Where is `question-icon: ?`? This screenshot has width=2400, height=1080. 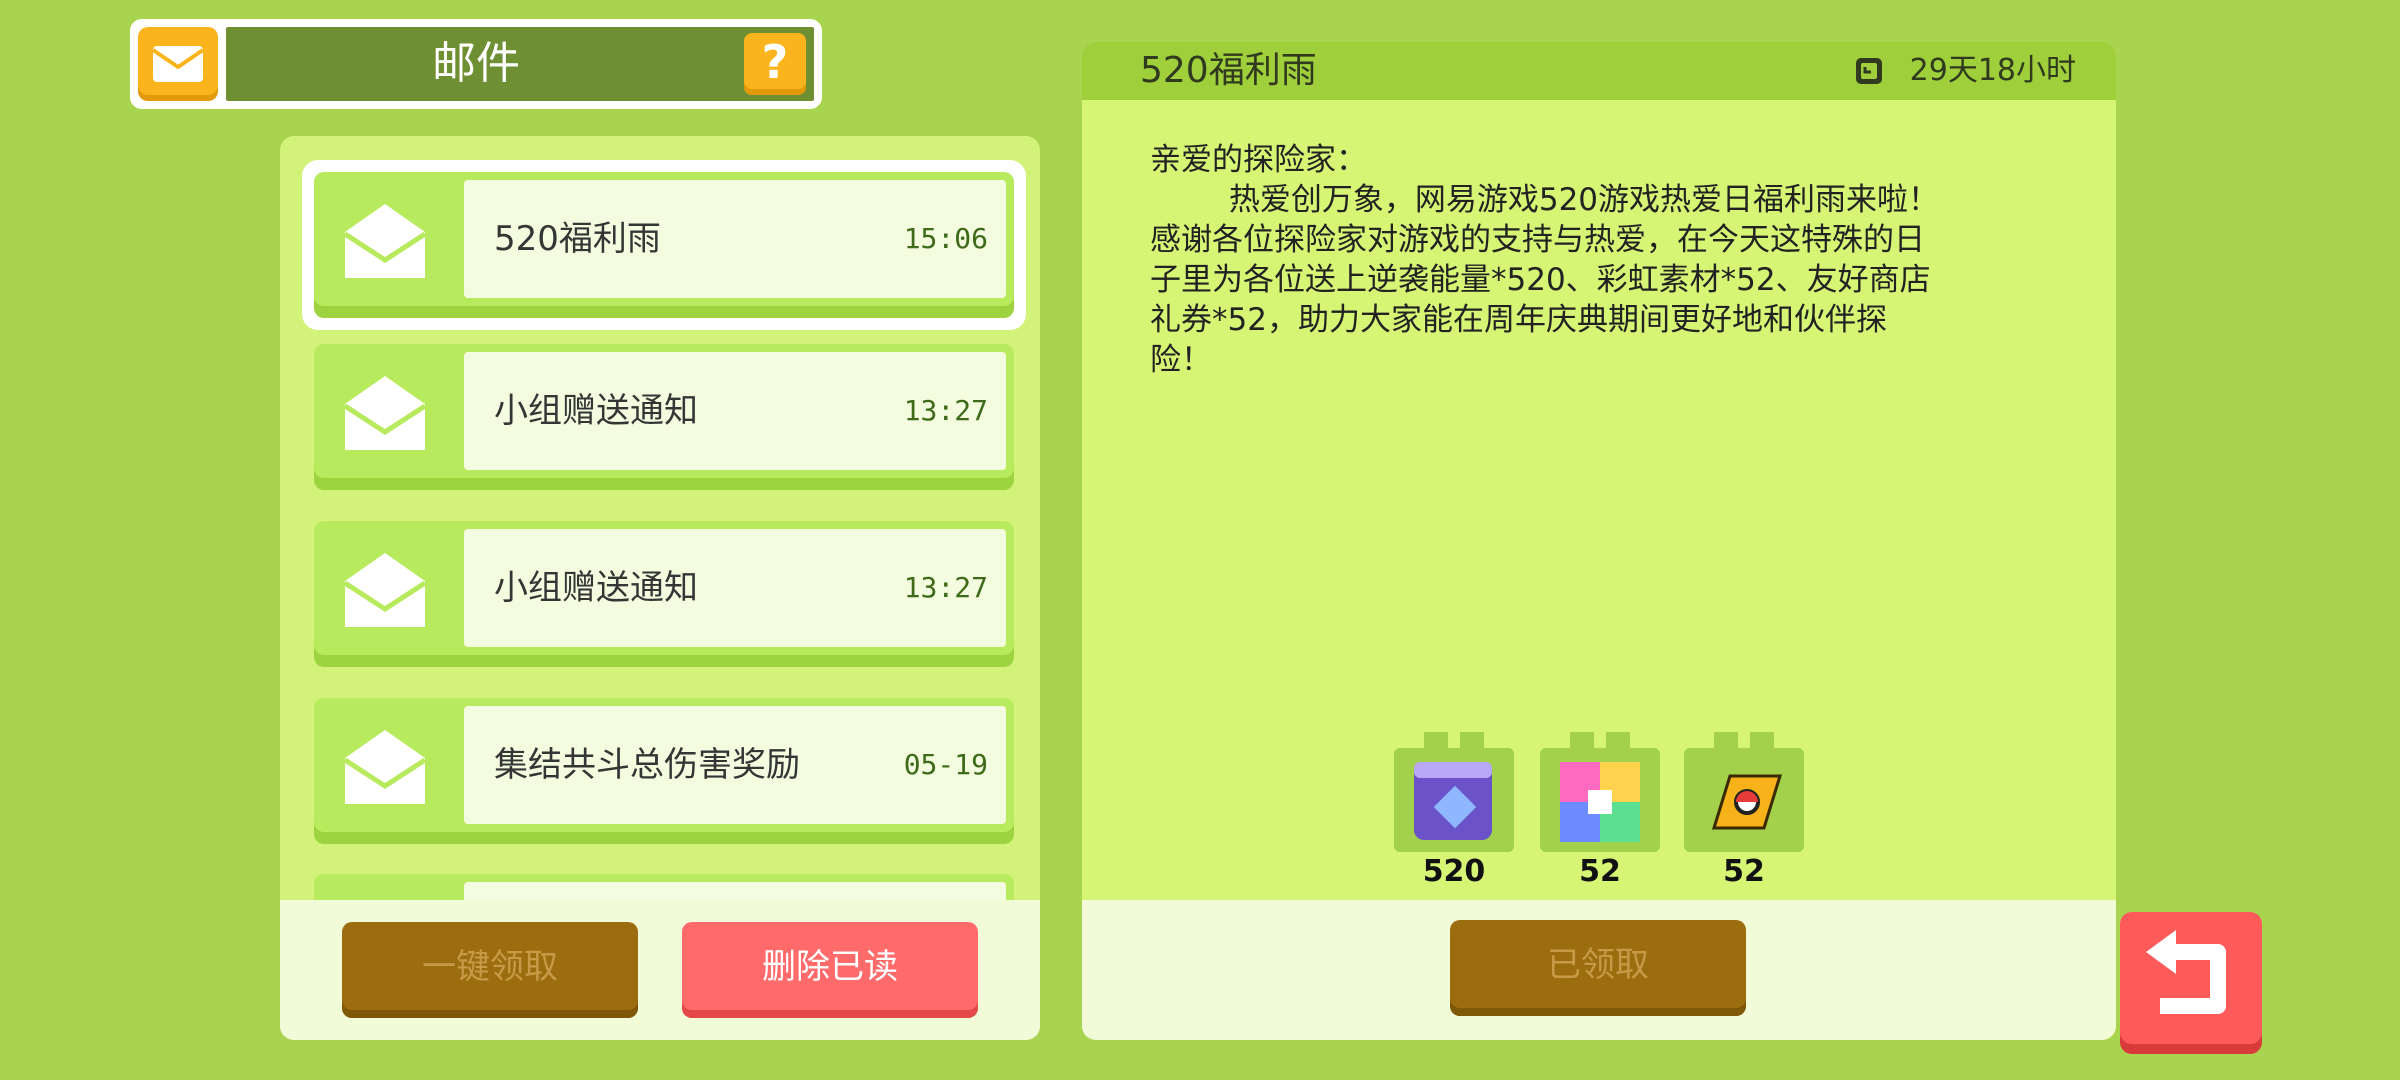 question-icon: ? is located at coordinates (775, 62).